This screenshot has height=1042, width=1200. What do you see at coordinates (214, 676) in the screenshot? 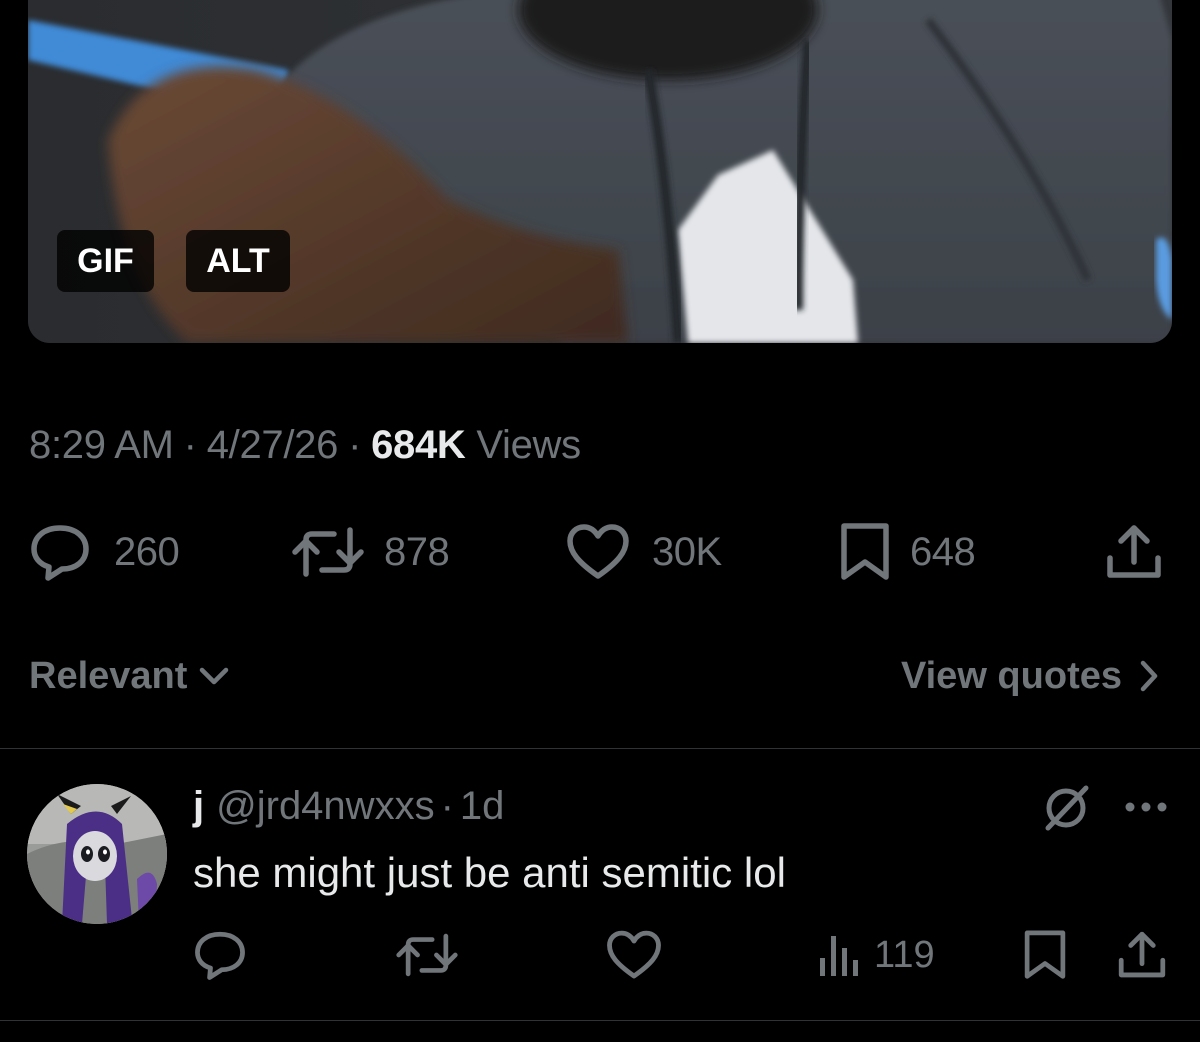
I see `chevron-down-icon` at bounding box center [214, 676].